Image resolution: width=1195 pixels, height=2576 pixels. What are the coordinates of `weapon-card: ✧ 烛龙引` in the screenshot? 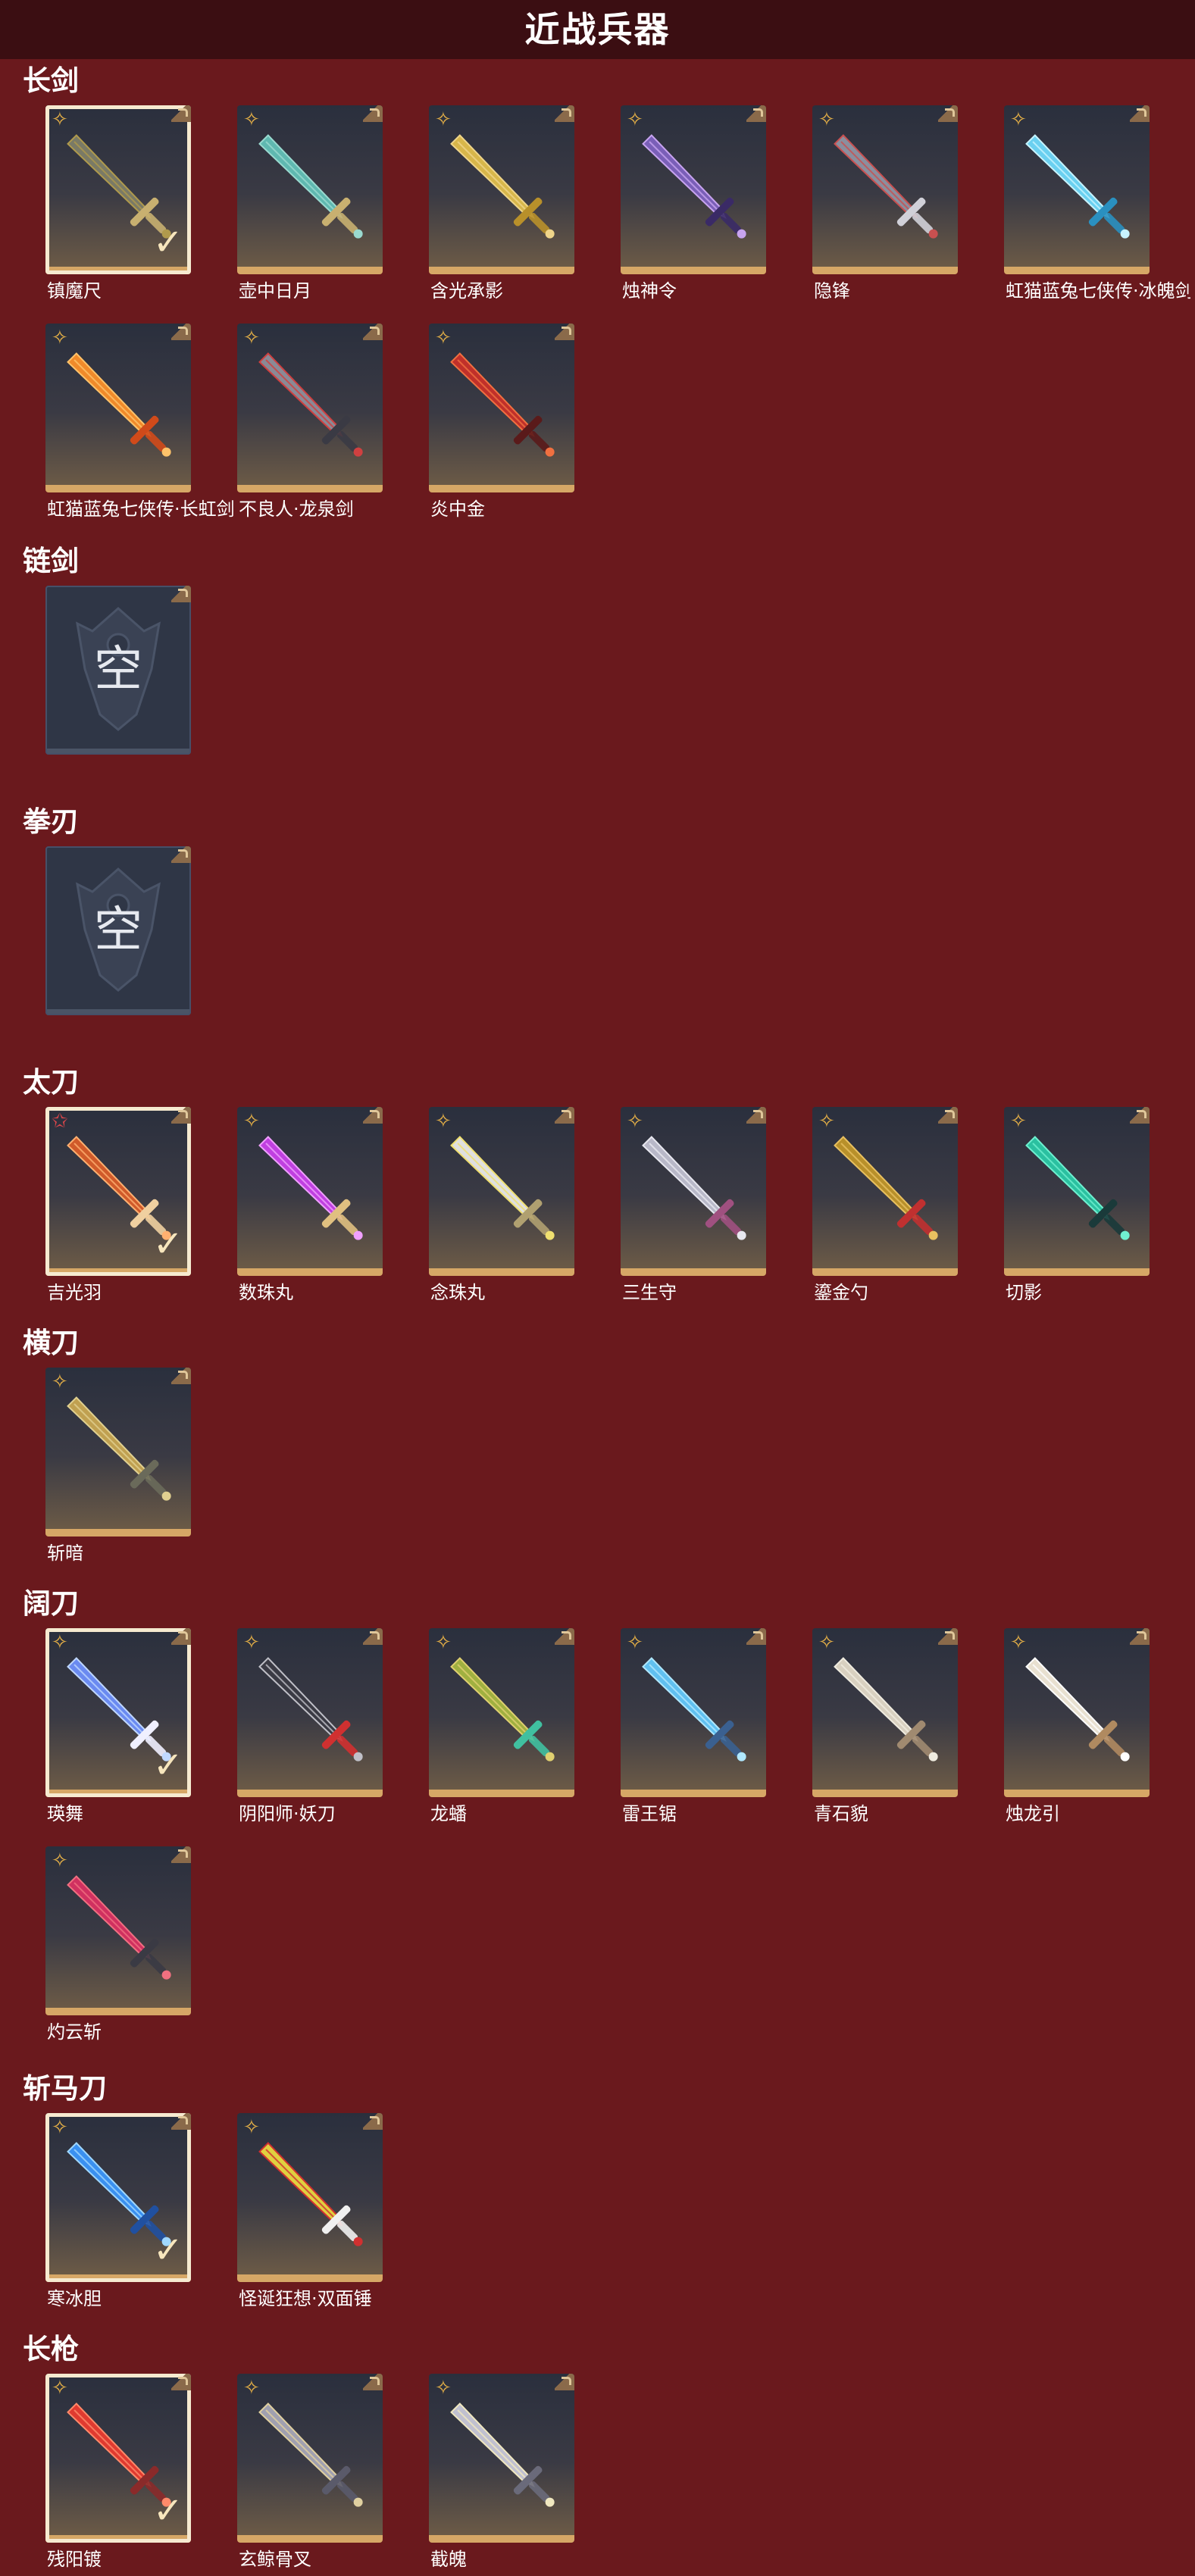 It's located at (1077, 1726).